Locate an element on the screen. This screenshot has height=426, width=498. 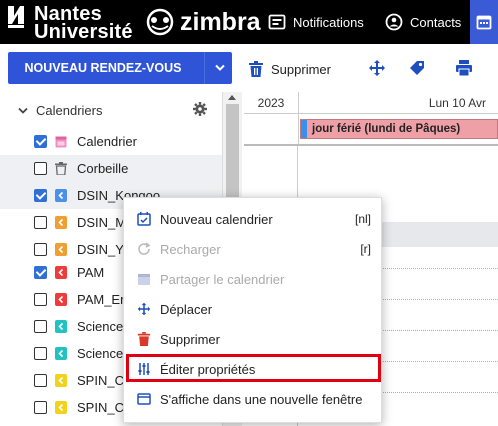
context-menu-item: S'affiche dans une nouvelle fenêtre is located at coordinates (253, 399).